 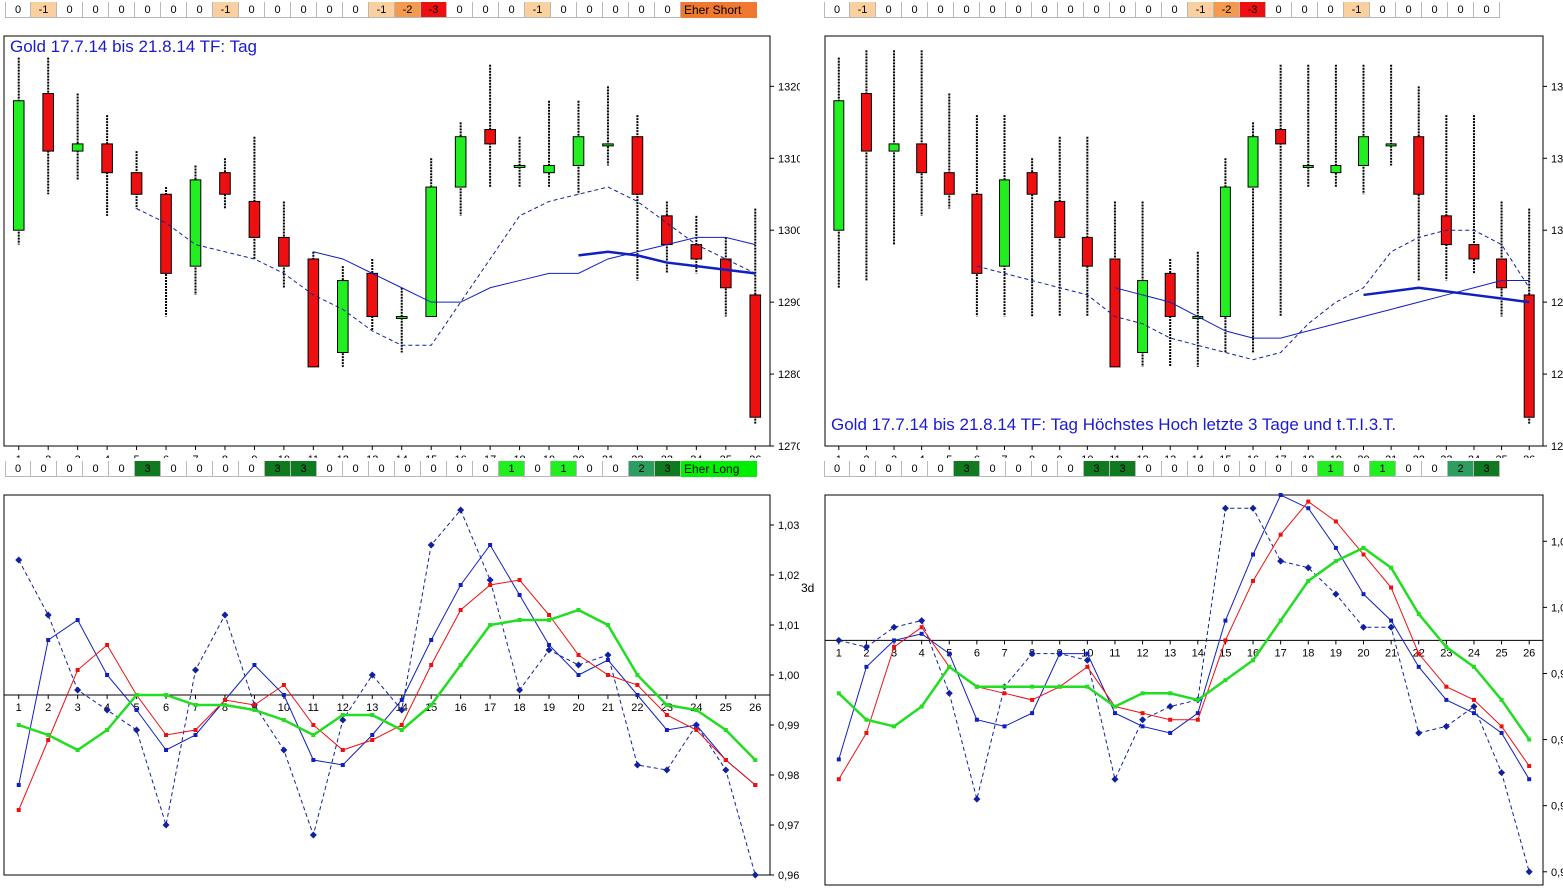 What do you see at coordinates (1087, 456) in the screenshot?
I see `x-tick-label: 10` at bounding box center [1087, 456].